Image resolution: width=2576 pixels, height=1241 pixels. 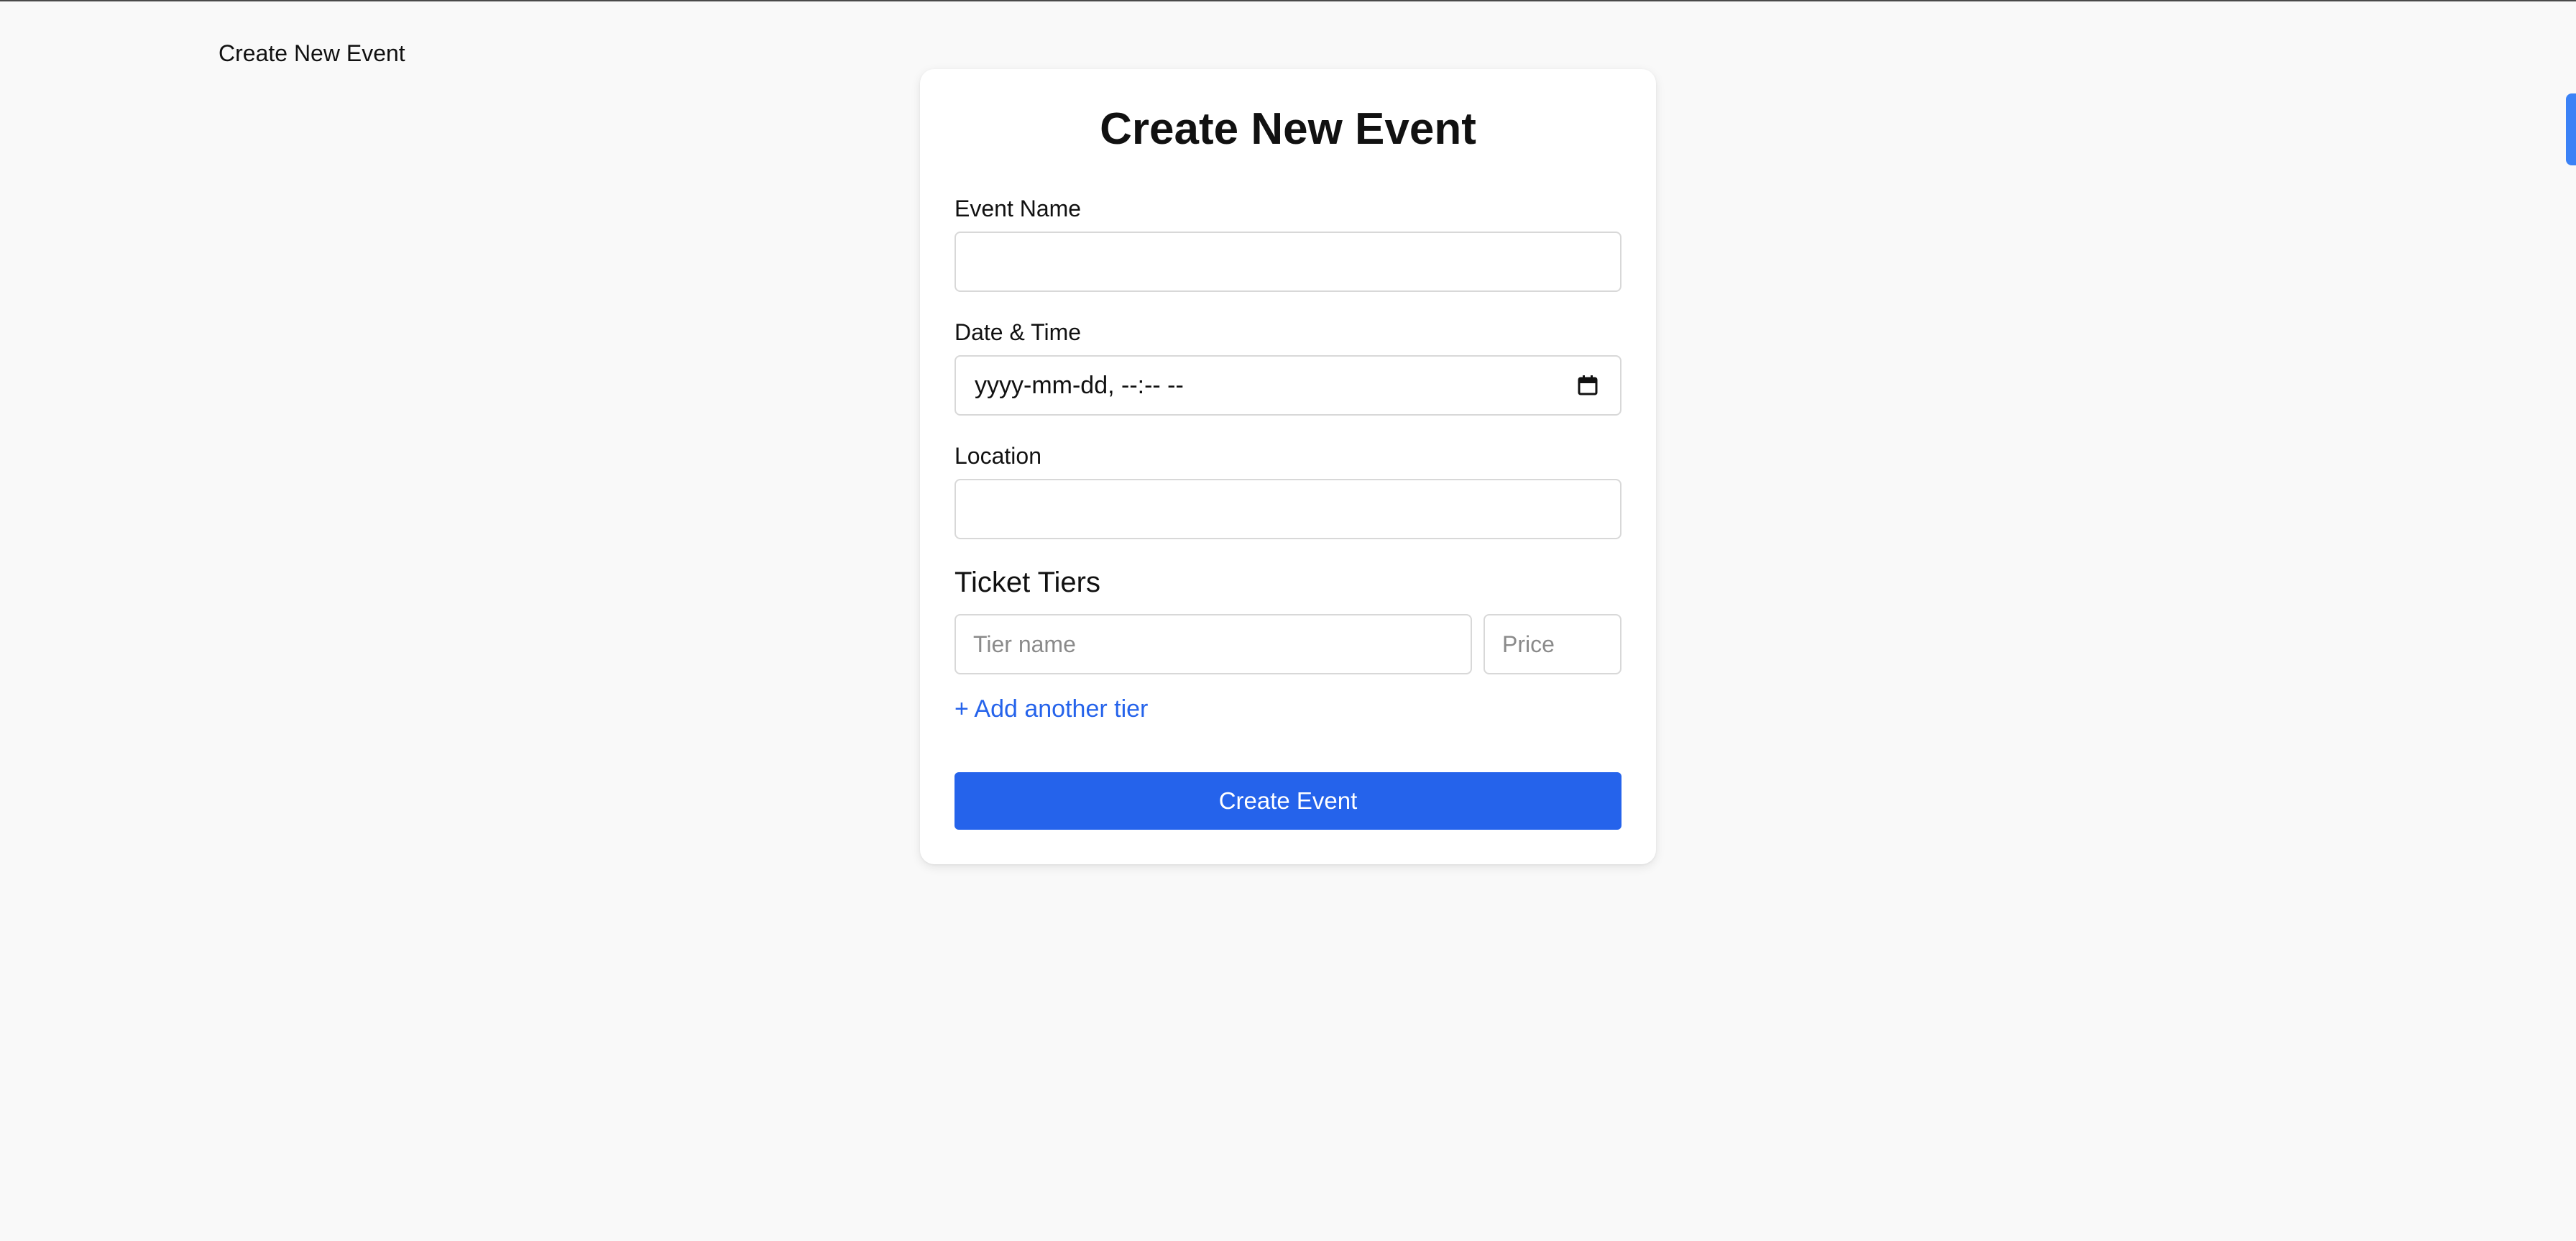 What do you see at coordinates (1018, 332) in the screenshot?
I see `date-time-label: Date & Time` at bounding box center [1018, 332].